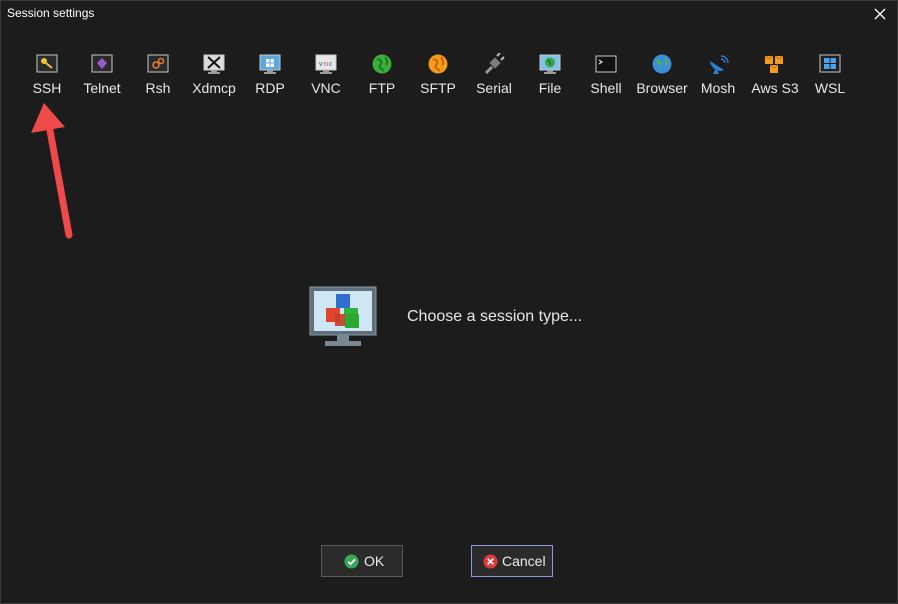 This screenshot has height=604, width=898. I want to click on session-type-aws-s3: Aws S3, so click(775, 75).